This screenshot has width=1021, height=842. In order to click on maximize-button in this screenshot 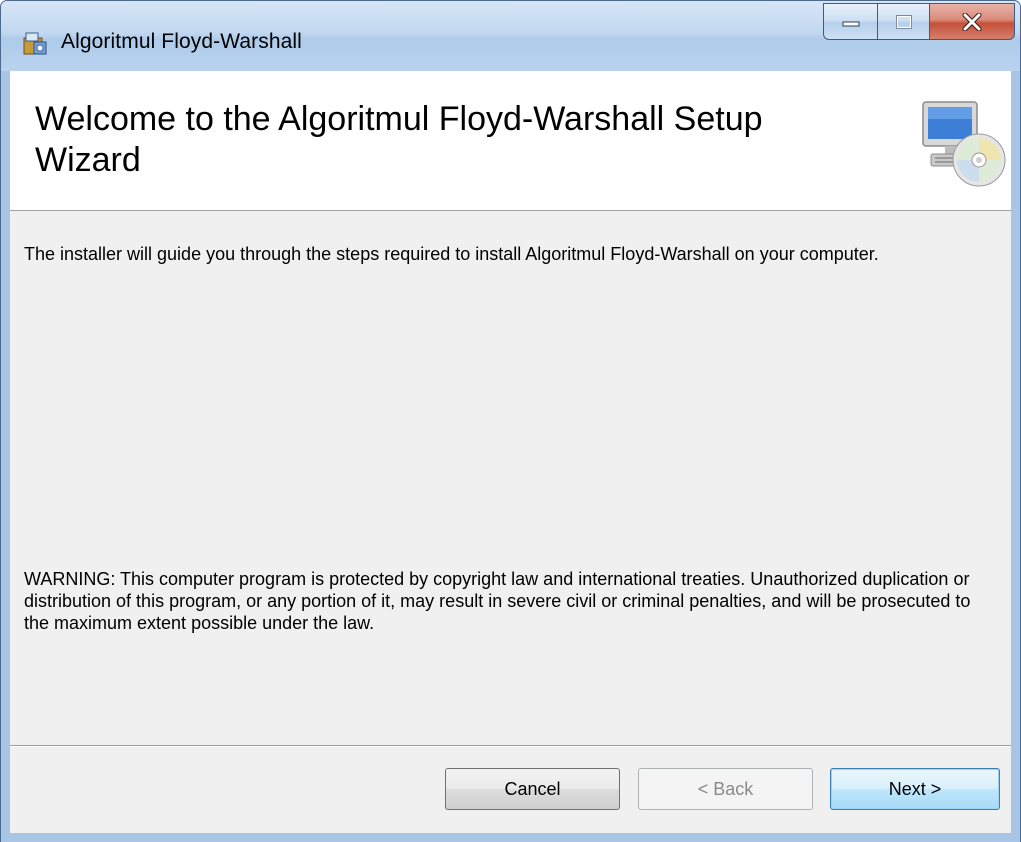, I will do `click(903, 21)`.